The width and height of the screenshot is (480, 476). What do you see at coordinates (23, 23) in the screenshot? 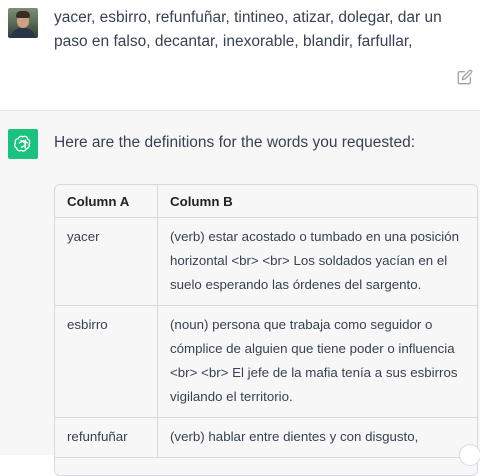
I see `user-avatar` at bounding box center [23, 23].